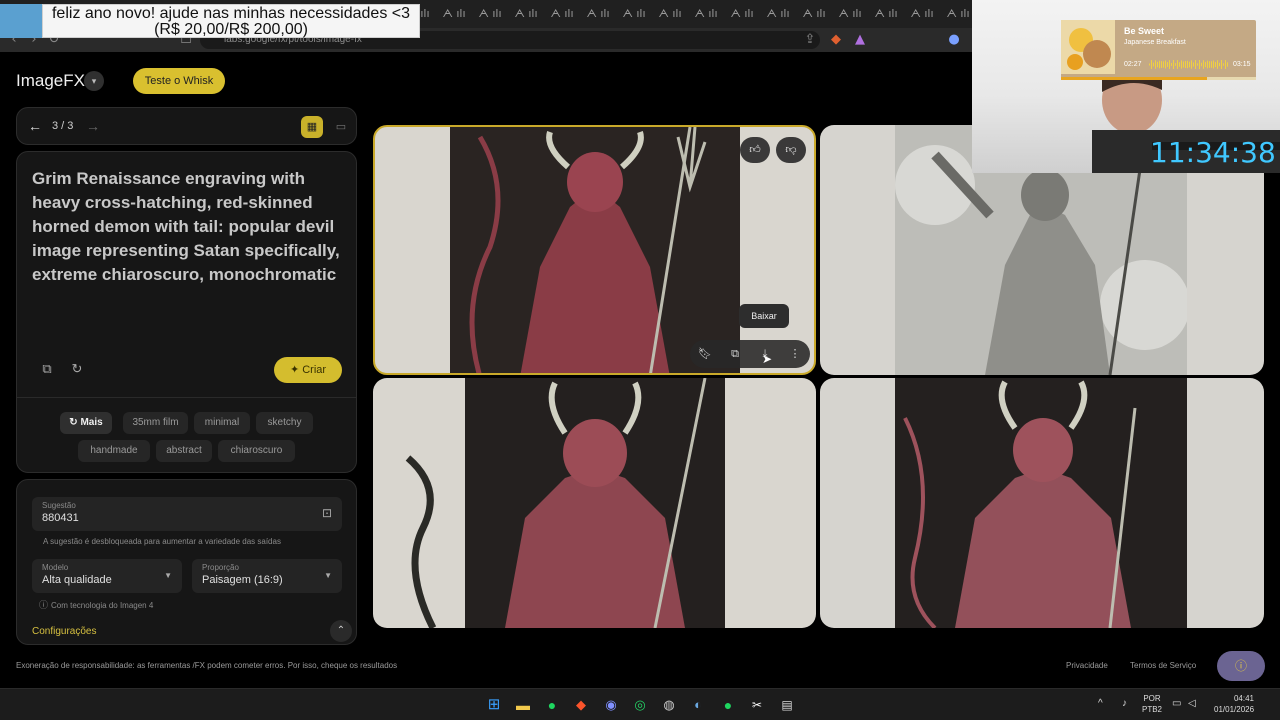 Image resolution: width=1280 pixels, height=720 pixels. I want to click on privacy-link: Privacidade, so click(1087, 665).